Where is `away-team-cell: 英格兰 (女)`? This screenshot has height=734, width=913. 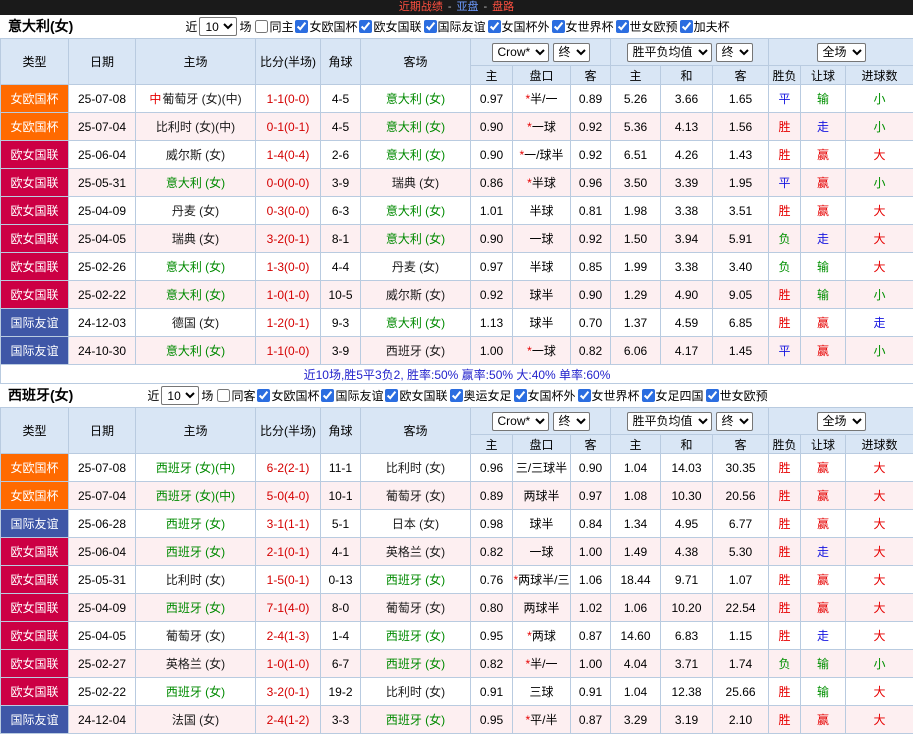 away-team-cell: 英格兰 (女) is located at coordinates (415, 551).